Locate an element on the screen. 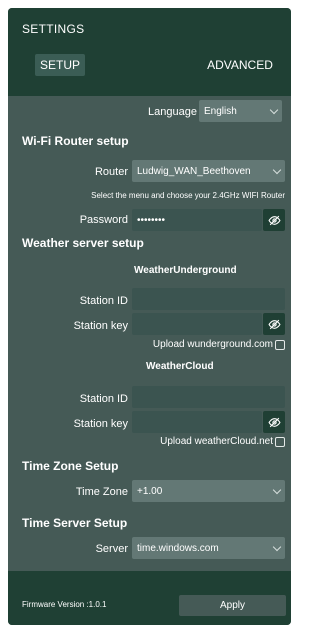 The width and height of the screenshot is (320, 632). router-select: Ludwig_WAN_Beethoven is located at coordinates (208, 171).